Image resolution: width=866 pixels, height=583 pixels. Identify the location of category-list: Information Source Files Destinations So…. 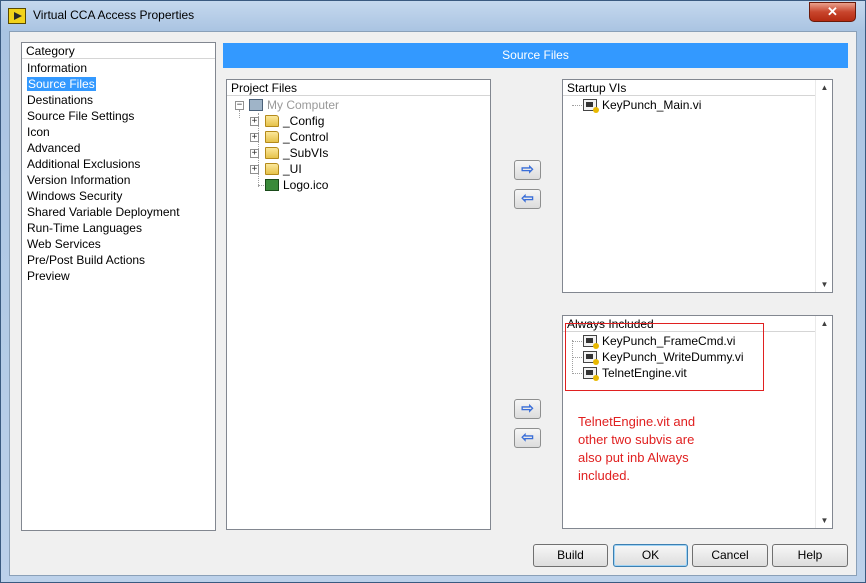
(118, 171).